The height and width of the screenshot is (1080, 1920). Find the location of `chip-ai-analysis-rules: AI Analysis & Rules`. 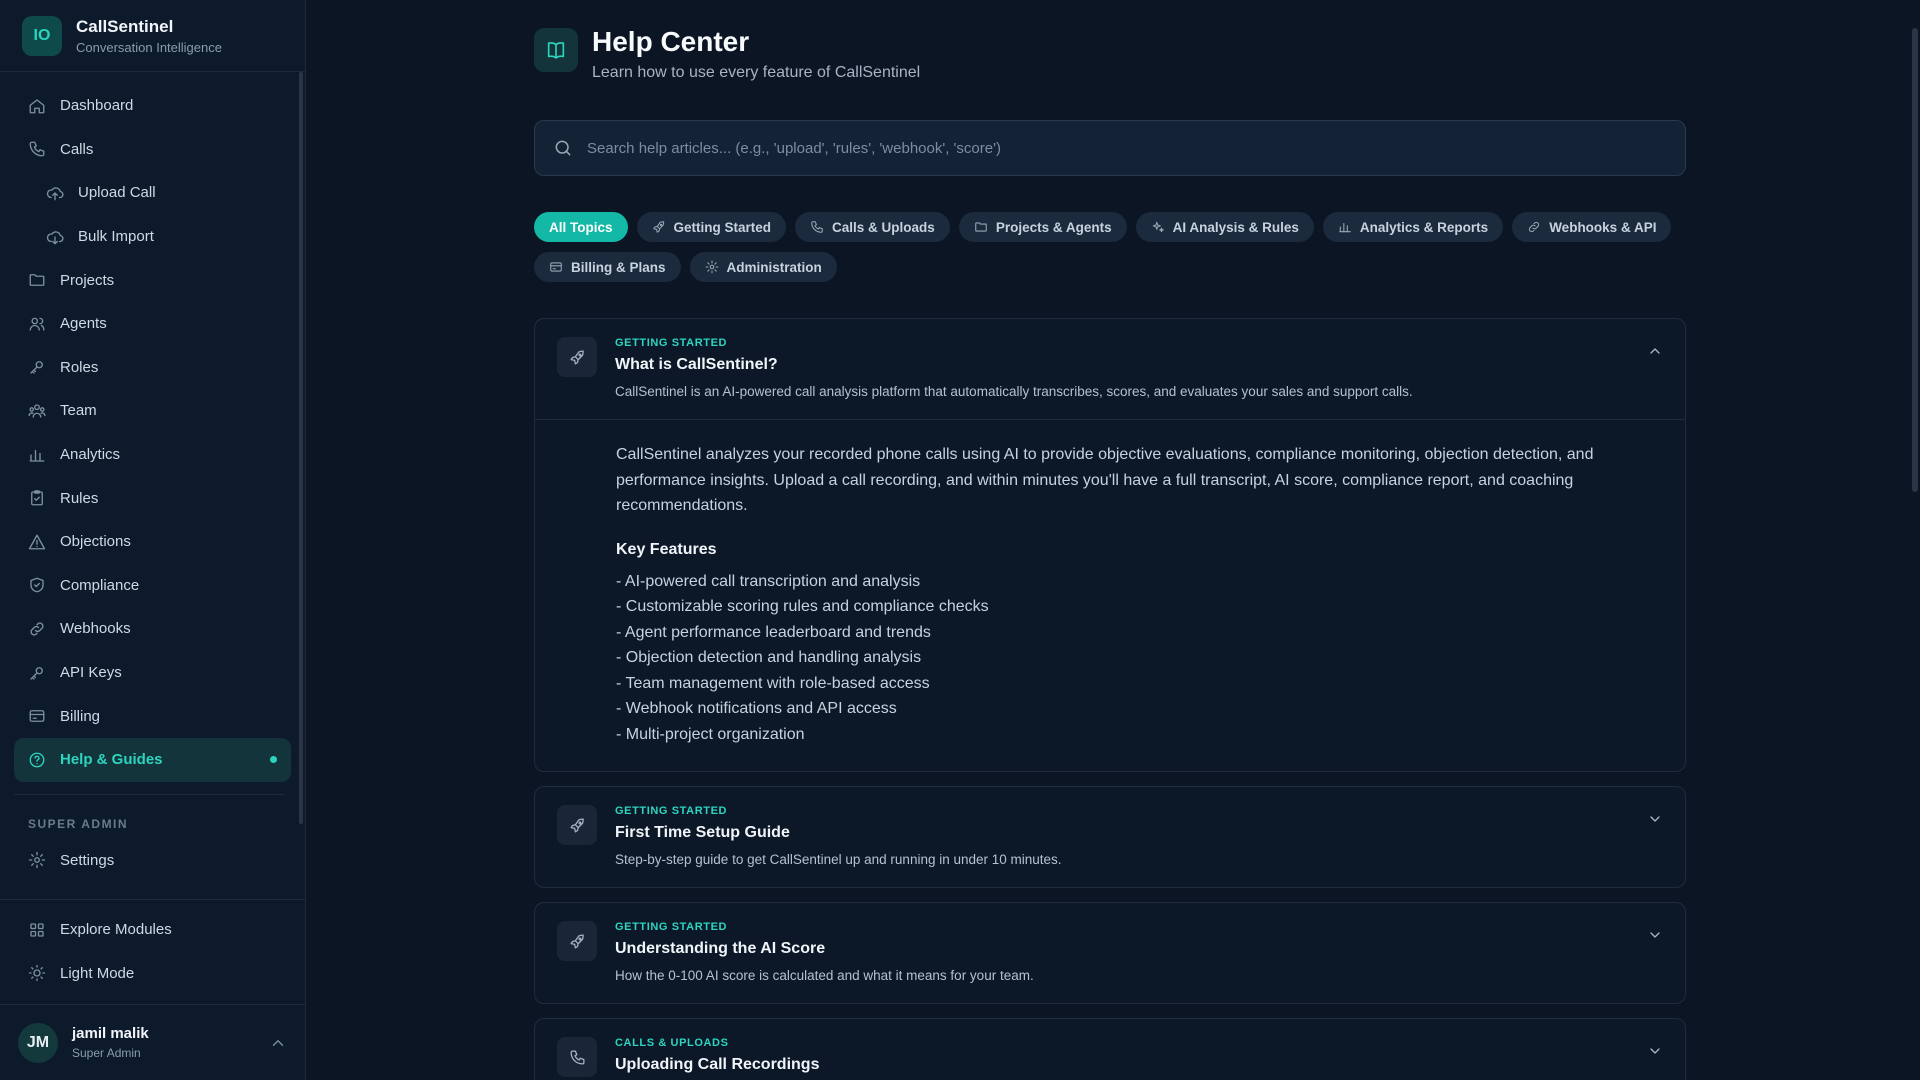

chip-ai-analysis-rules: AI Analysis & Rules is located at coordinates (1224, 227).